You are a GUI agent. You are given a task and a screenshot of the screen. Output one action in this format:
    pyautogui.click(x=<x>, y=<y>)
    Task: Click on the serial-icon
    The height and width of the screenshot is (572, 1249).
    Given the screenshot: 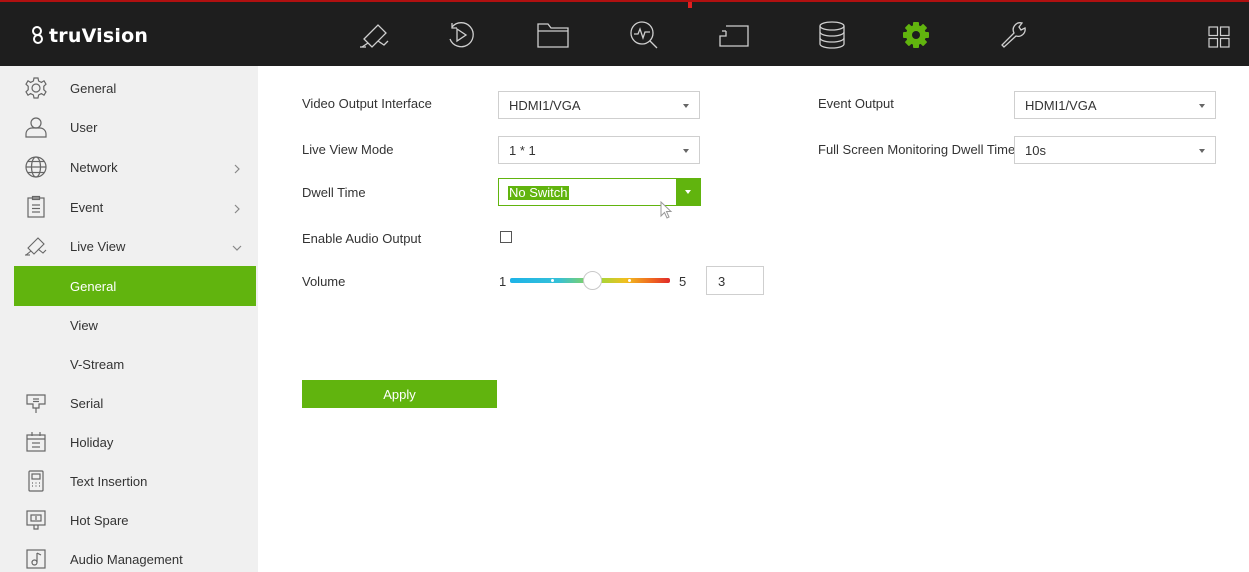 What is the action you would take?
    pyautogui.click(x=36, y=403)
    